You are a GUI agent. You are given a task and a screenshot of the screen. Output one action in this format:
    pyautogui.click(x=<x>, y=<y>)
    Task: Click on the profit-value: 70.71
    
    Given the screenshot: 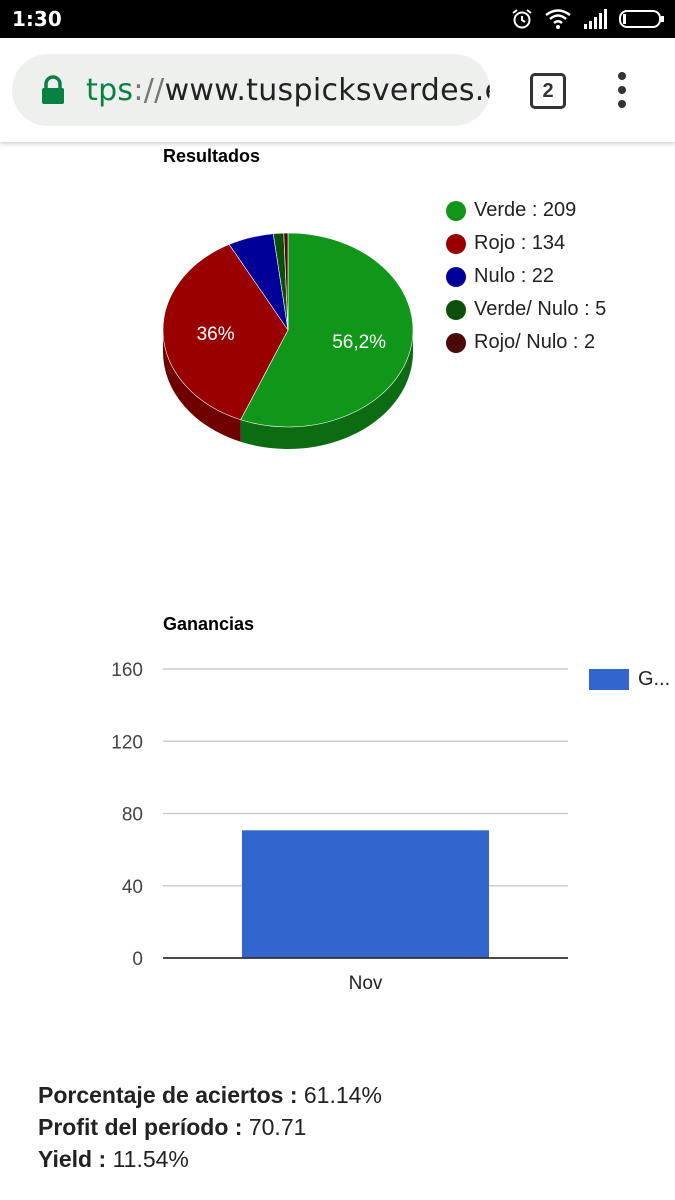 What is the action you would take?
    pyautogui.click(x=277, y=1127)
    